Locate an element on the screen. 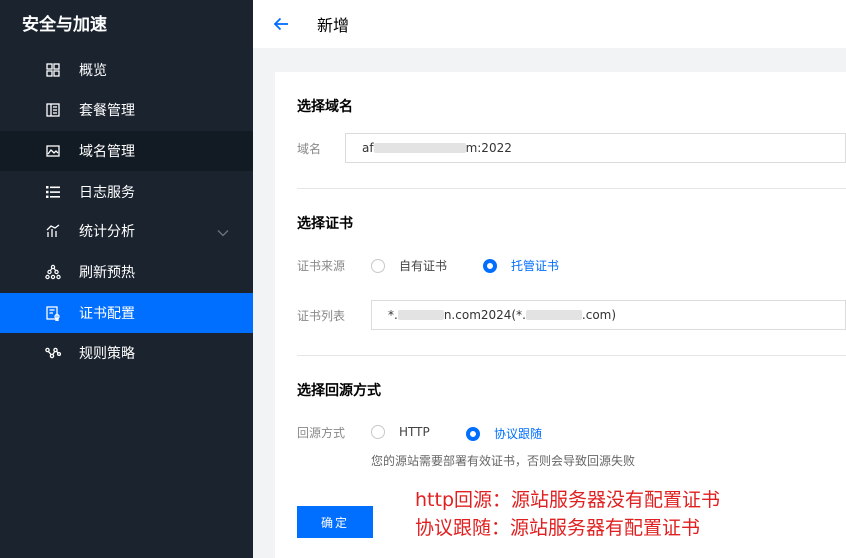  list-icon is located at coordinates (53, 192).